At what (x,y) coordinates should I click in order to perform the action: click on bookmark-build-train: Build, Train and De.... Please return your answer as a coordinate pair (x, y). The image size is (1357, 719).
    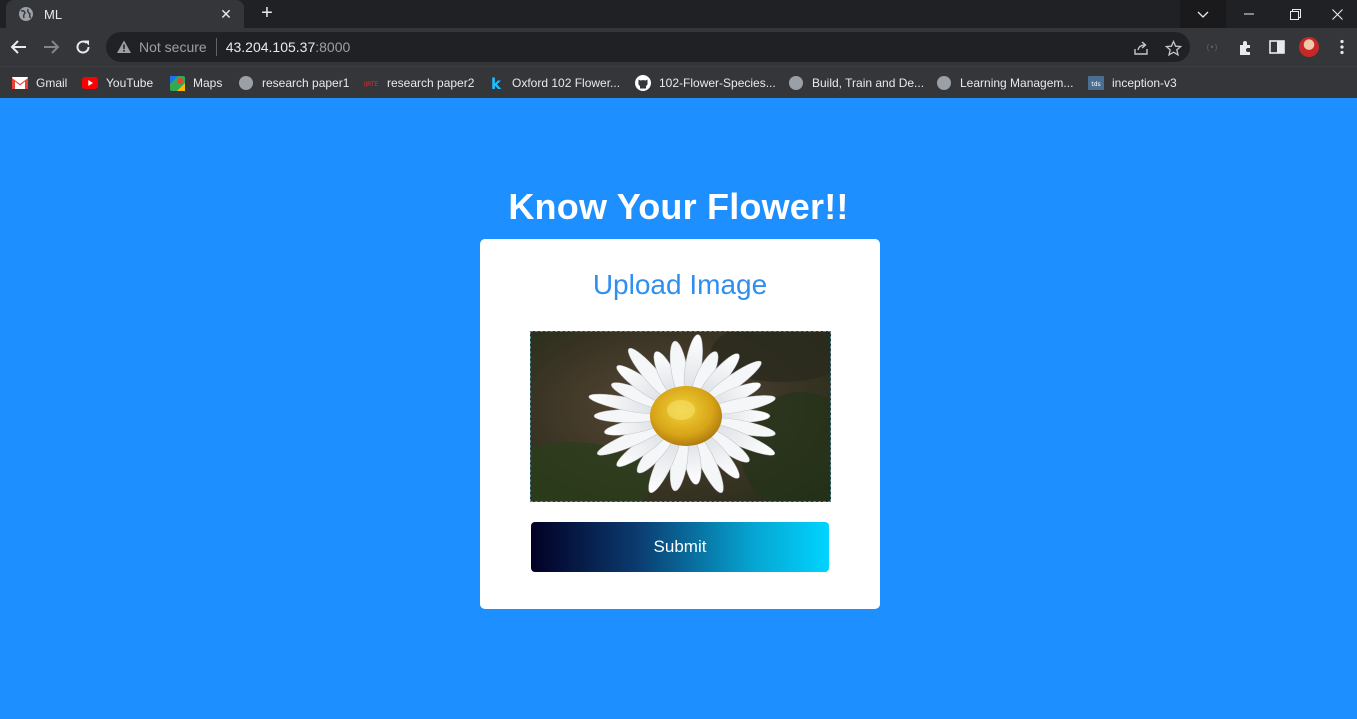
    Looking at the image, I should click on (856, 83).